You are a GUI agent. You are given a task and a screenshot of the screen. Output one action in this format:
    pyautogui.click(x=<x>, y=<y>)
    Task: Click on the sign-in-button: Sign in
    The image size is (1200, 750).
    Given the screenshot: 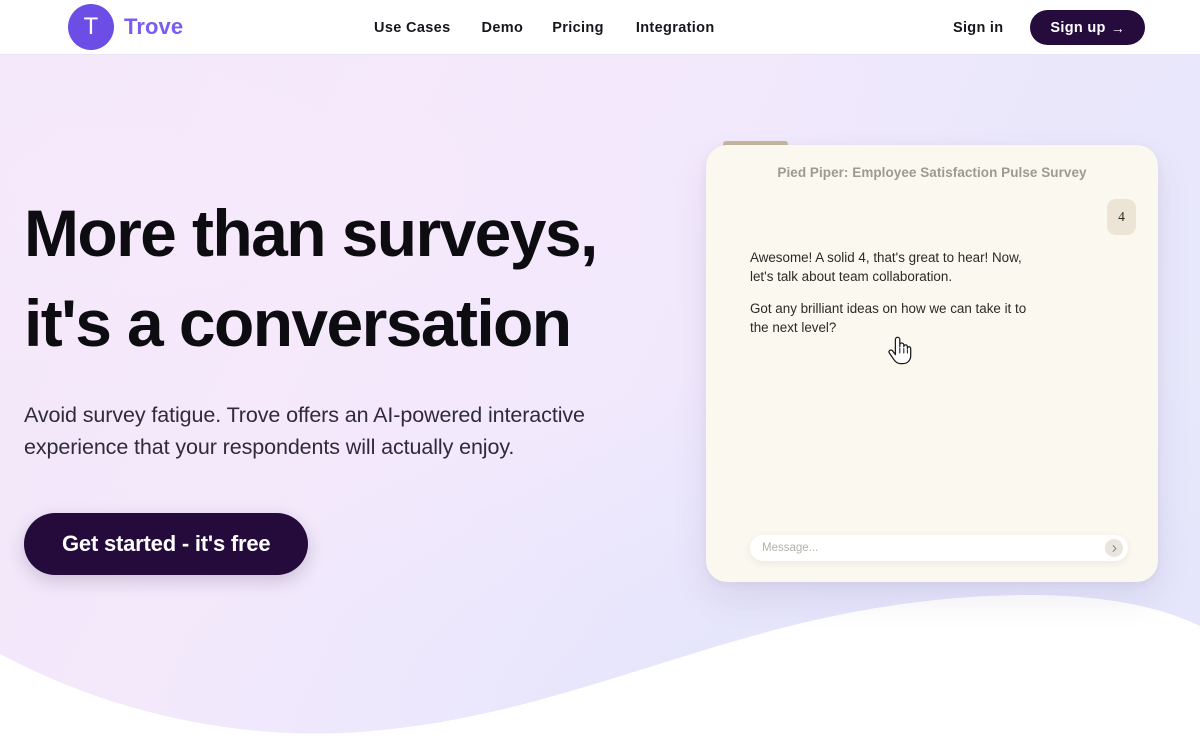 What is the action you would take?
    pyautogui.click(x=978, y=28)
    